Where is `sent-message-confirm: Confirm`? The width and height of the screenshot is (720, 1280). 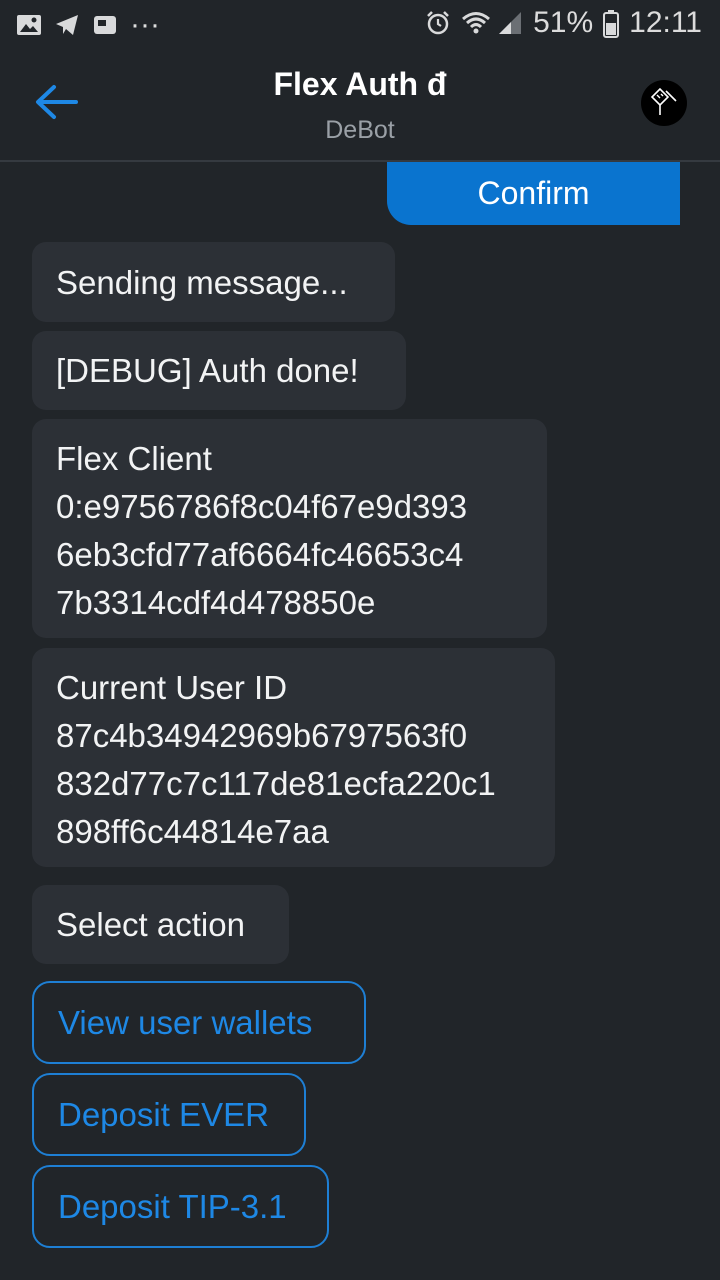 sent-message-confirm: Confirm is located at coordinates (533, 193).